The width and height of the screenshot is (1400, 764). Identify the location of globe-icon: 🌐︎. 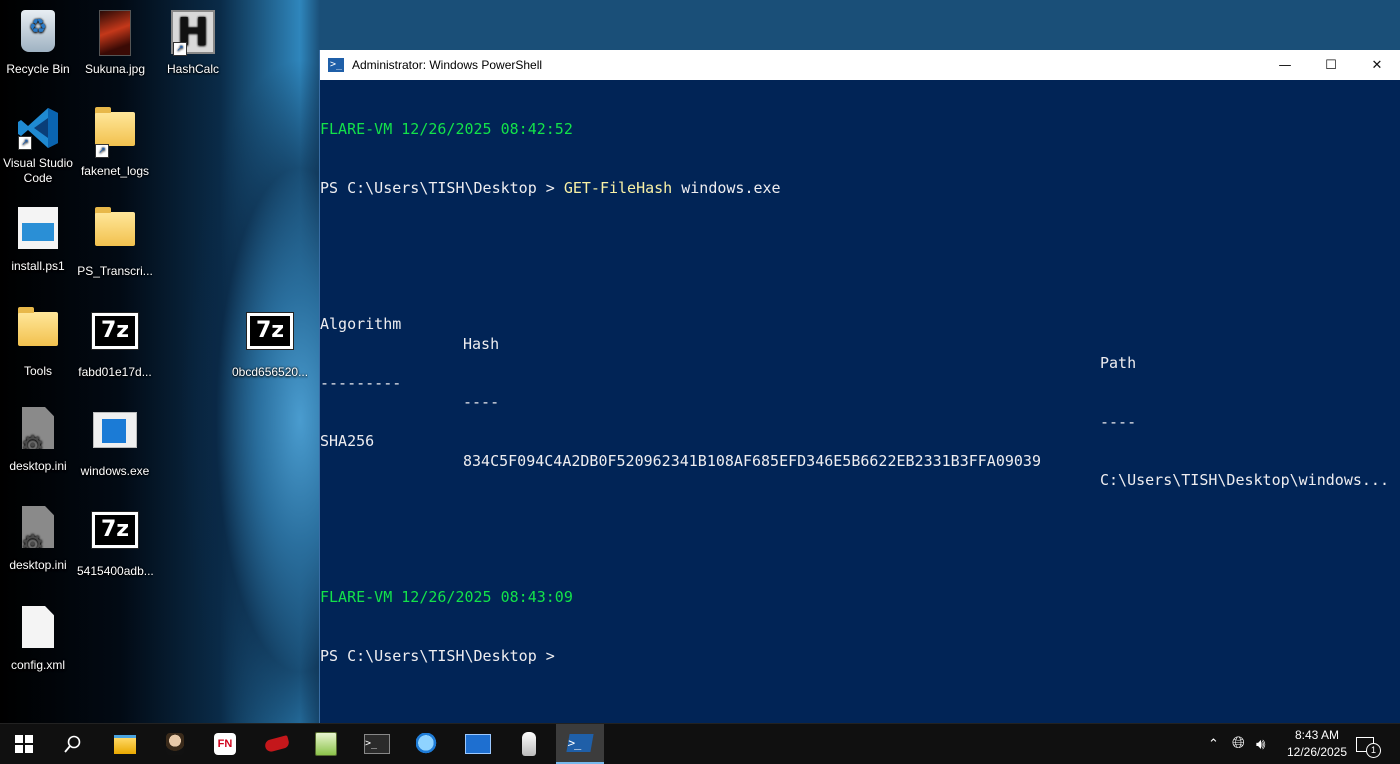
(1238, 743).